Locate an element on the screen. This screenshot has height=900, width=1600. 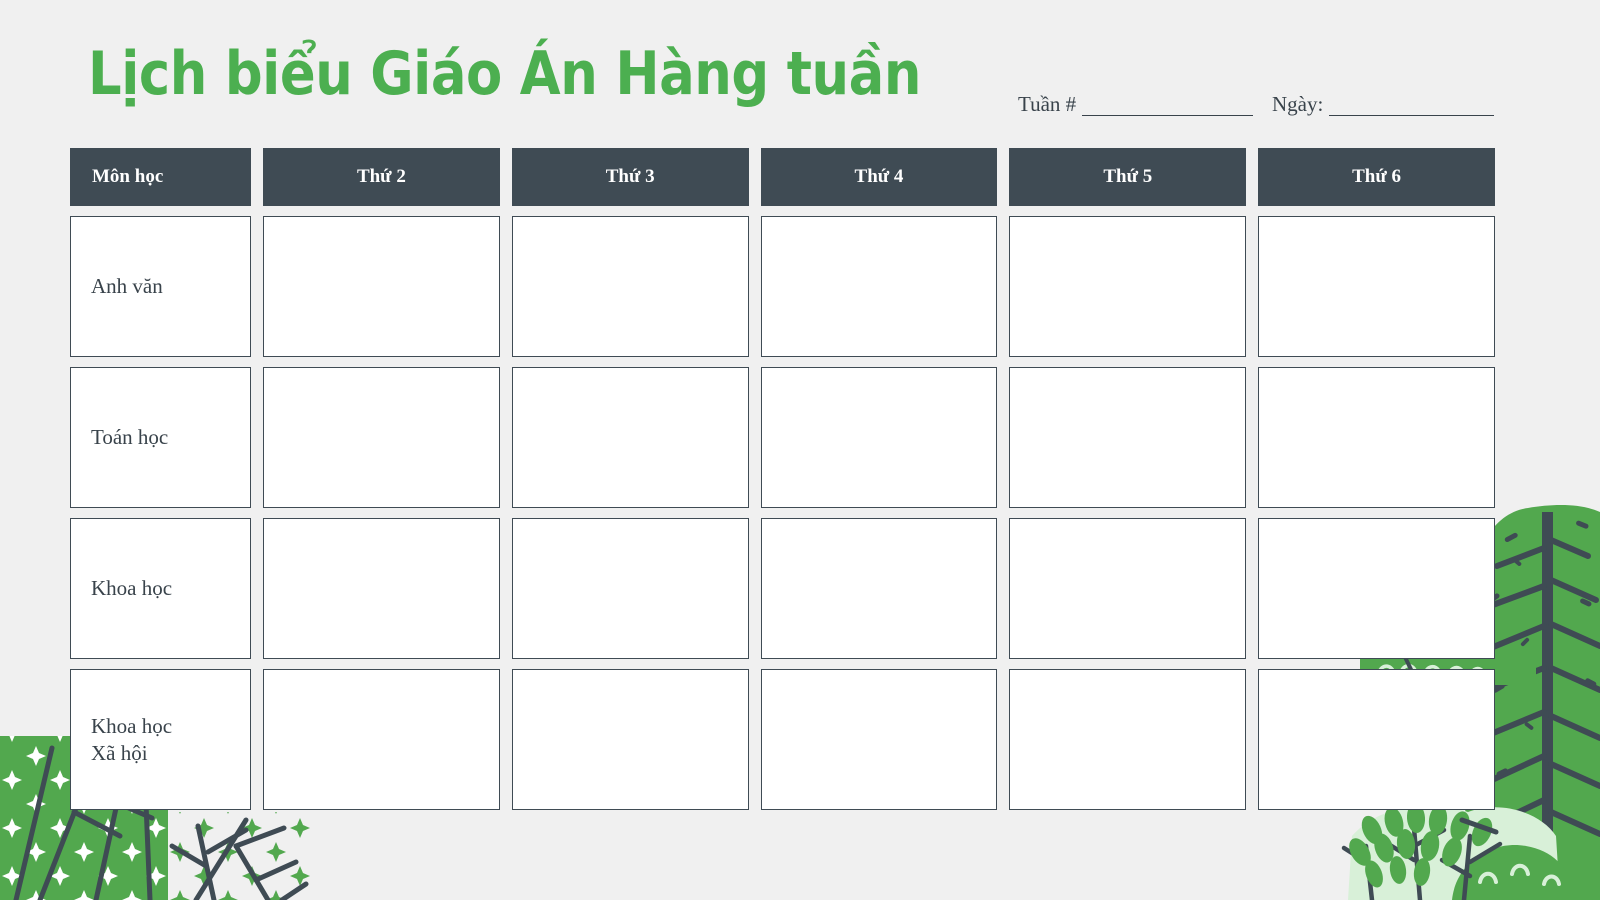
table-header-row: Môn học Thứ 2 Thứ 3 Thứ 4 Thứ 5 Thứ 6 is located at coordinates (782, 177).